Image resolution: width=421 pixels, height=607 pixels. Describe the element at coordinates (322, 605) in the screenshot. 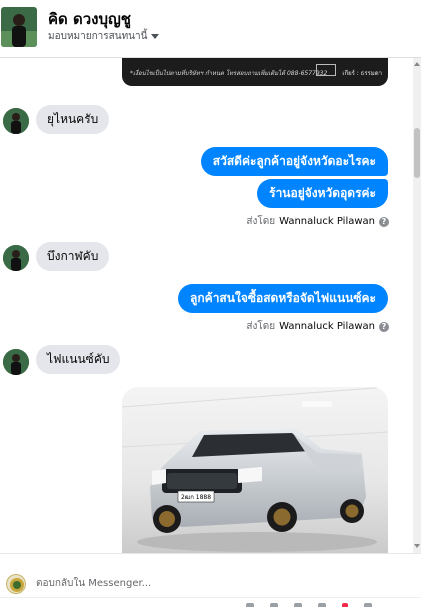

I see `gif-icon` at that location.